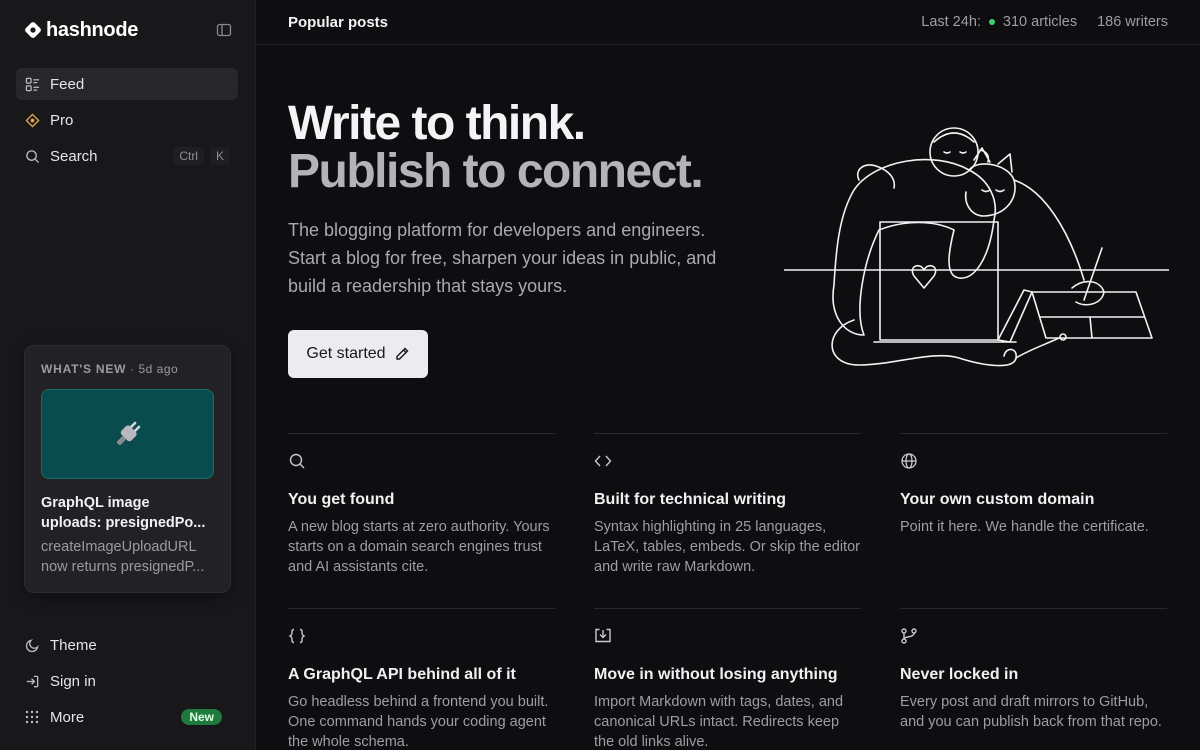 This screenshot has width=1200, height=750. I want to click on sidebar-item-label: More, so click(67, 717).